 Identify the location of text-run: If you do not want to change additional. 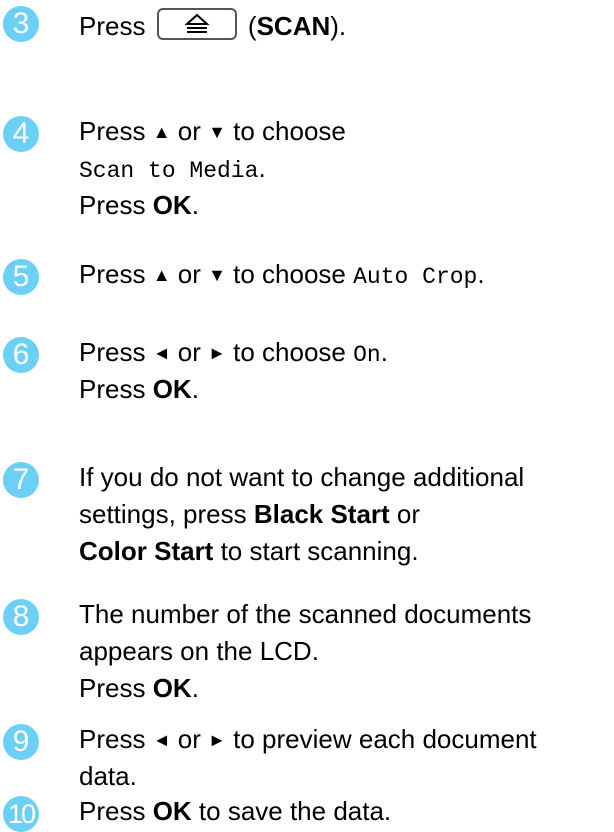
(302, 477).